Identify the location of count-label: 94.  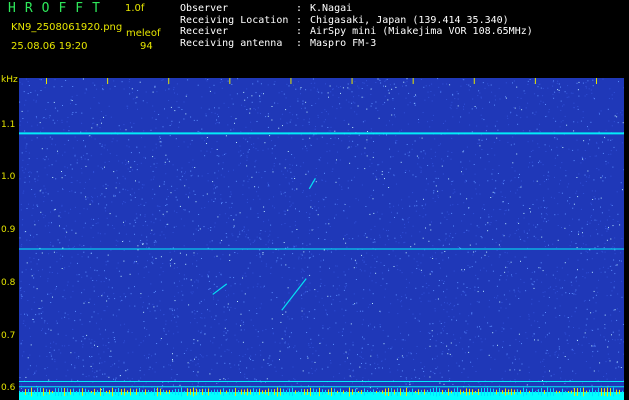
(146, 46).